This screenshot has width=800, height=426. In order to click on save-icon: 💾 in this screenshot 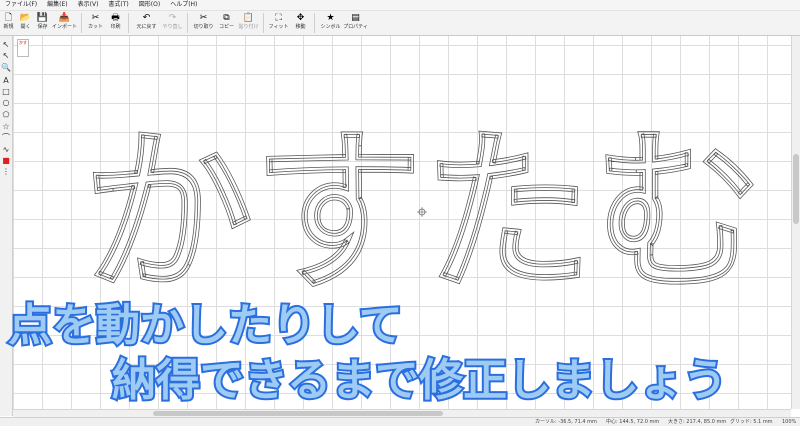, I will do `click(42, 18)`.